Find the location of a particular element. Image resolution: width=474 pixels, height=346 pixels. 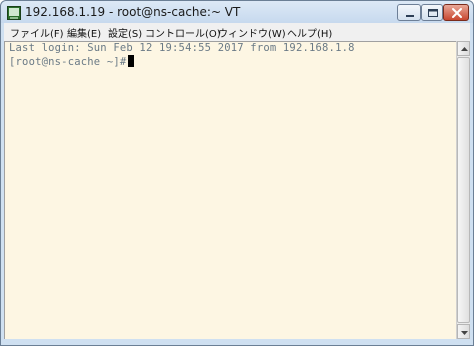

menu-setup: 設定(S) is located at coordinates (125, 32).